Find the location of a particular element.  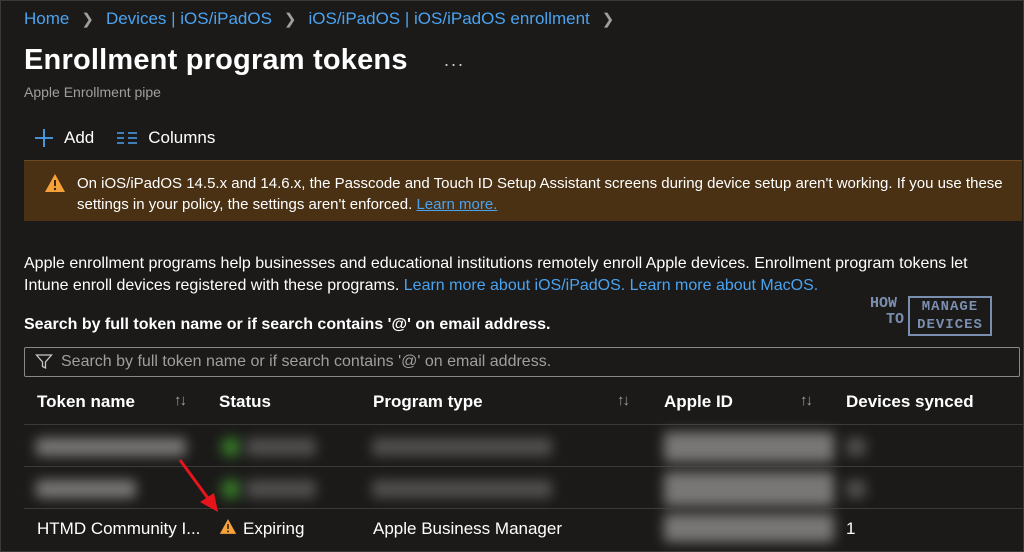

annotation-arrow is located at coordinates (198, 485).